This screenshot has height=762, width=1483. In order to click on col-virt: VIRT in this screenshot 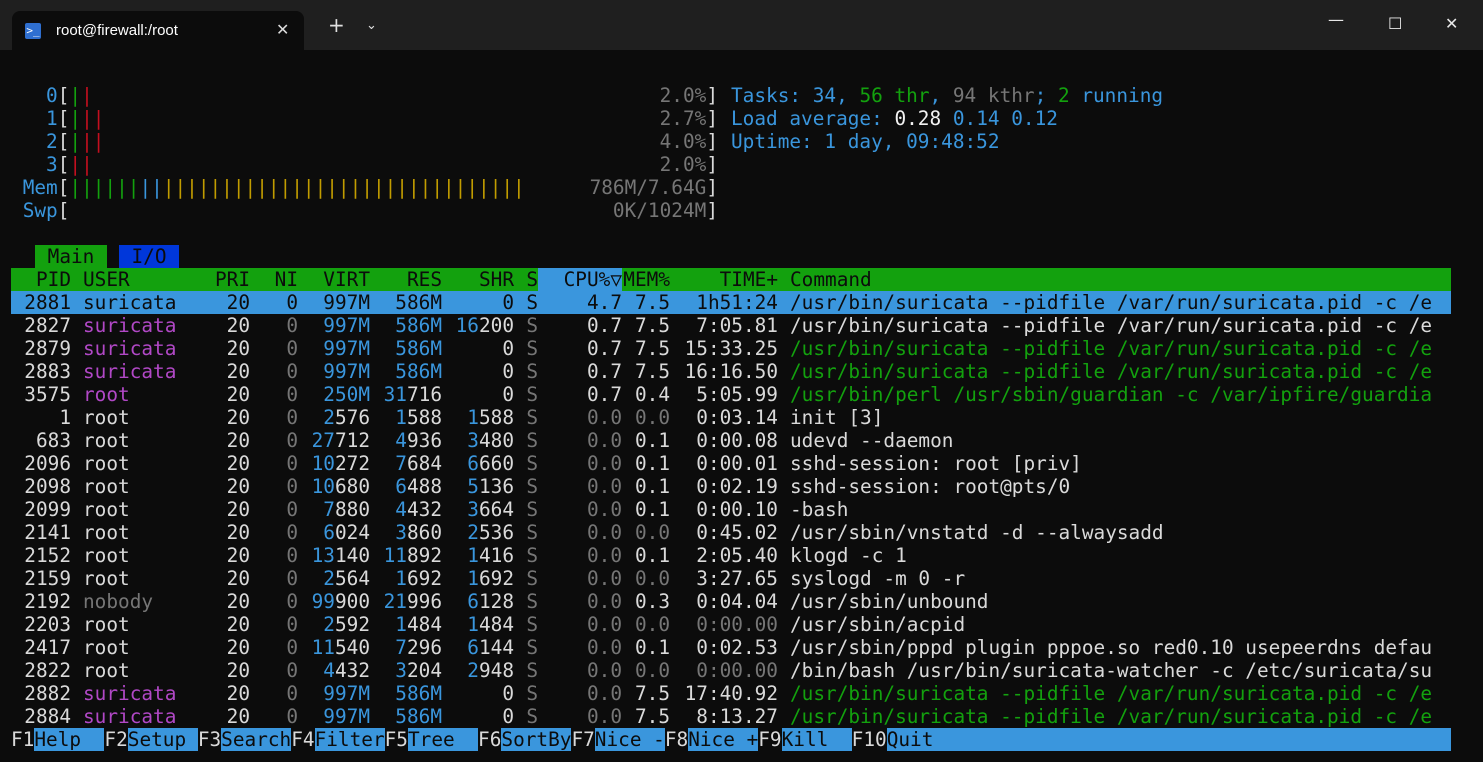, I will do `click(334, 279)`.